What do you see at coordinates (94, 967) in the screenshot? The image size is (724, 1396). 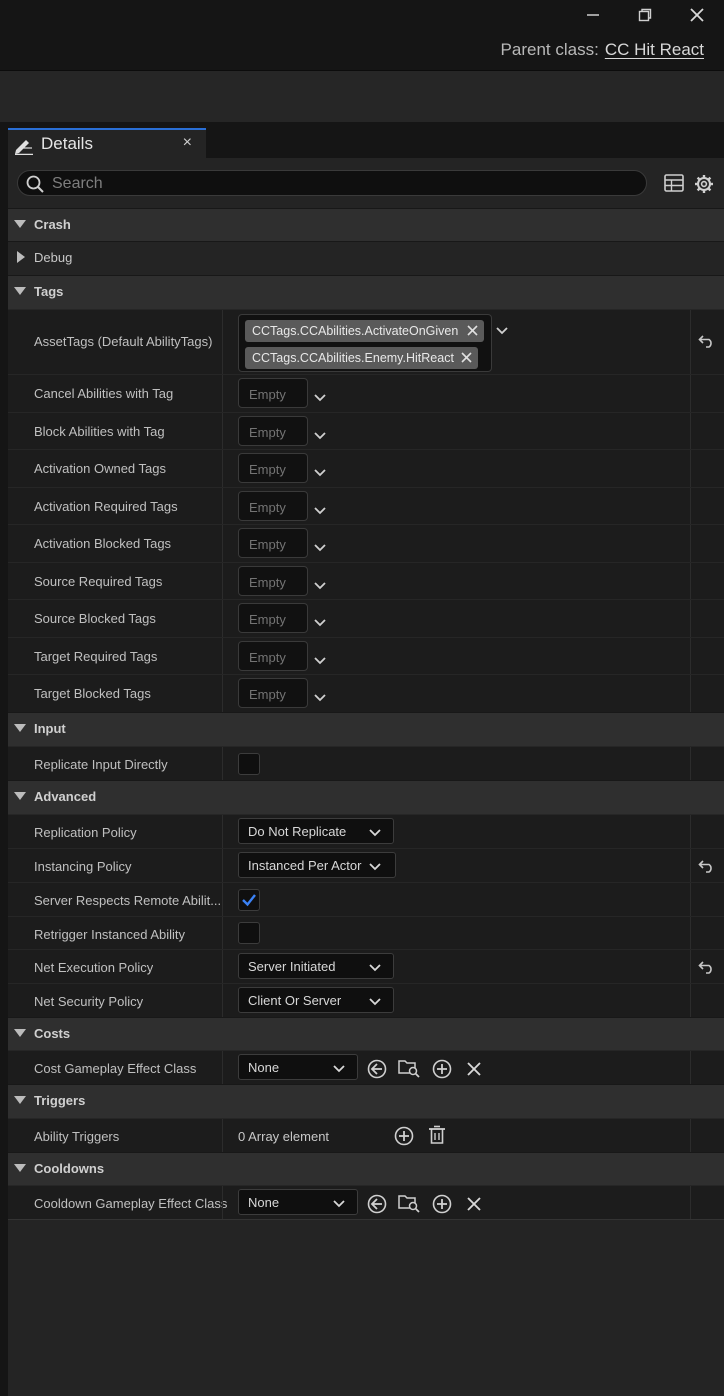 I see `property-label: Net Execution Policy` at bounding box center [94, 967].